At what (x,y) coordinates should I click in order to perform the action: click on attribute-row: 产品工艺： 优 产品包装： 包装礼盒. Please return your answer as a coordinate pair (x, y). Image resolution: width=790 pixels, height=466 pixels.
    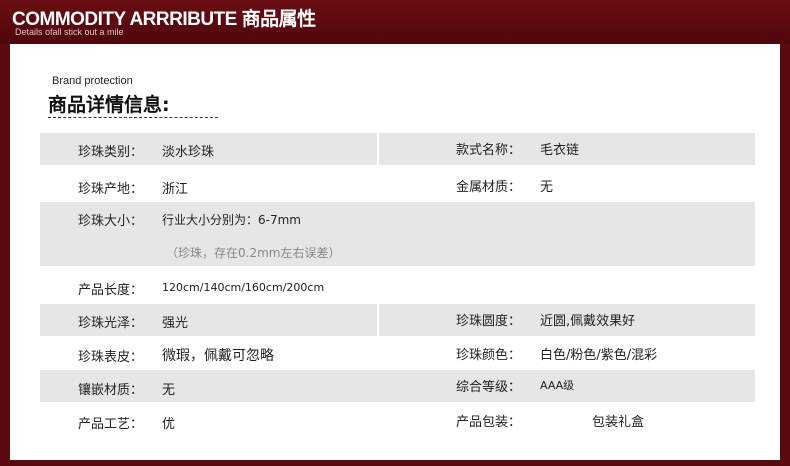
    Looking at the image, I should click on (397, 420).